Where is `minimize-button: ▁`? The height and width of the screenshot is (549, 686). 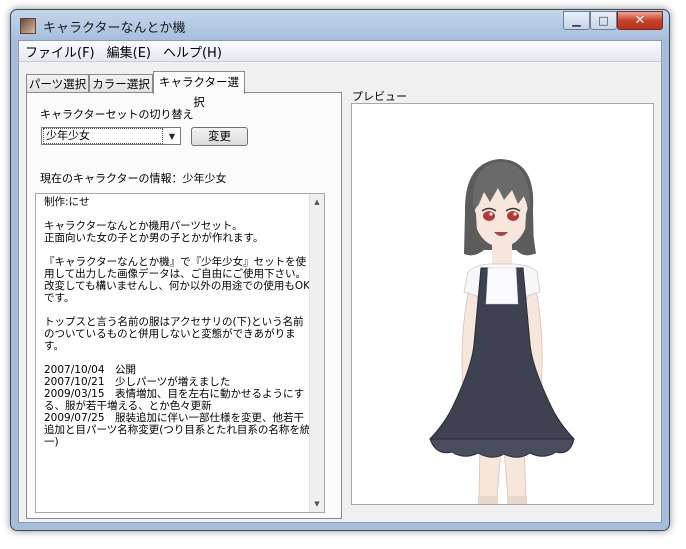 minimize-button: ▁ is located at coordinates (576, 20).